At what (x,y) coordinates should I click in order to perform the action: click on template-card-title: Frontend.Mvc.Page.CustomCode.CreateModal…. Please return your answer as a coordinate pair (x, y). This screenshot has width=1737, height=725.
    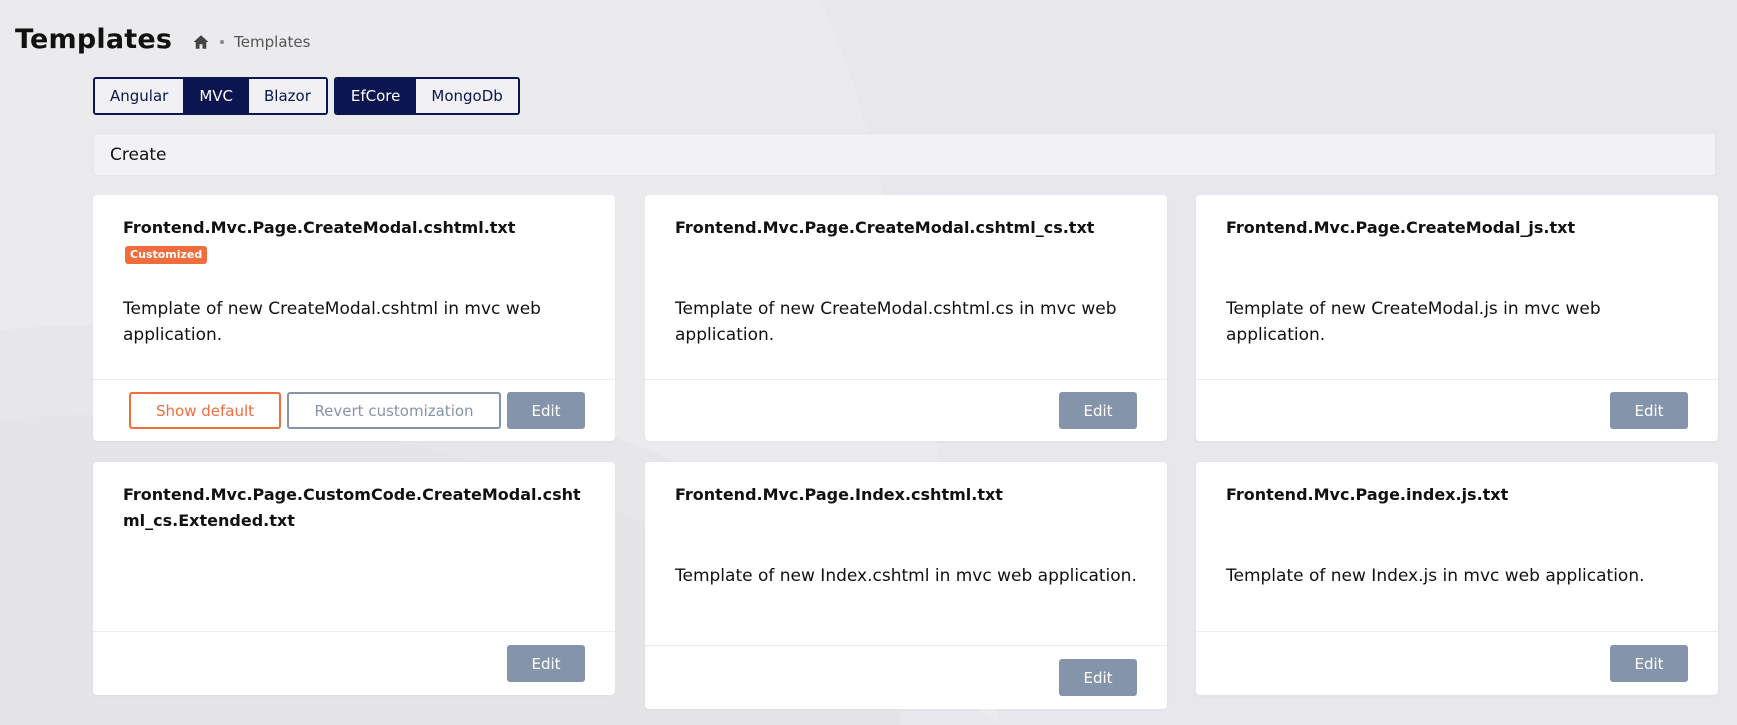
    Looking at the image, I should click on (352, 507).